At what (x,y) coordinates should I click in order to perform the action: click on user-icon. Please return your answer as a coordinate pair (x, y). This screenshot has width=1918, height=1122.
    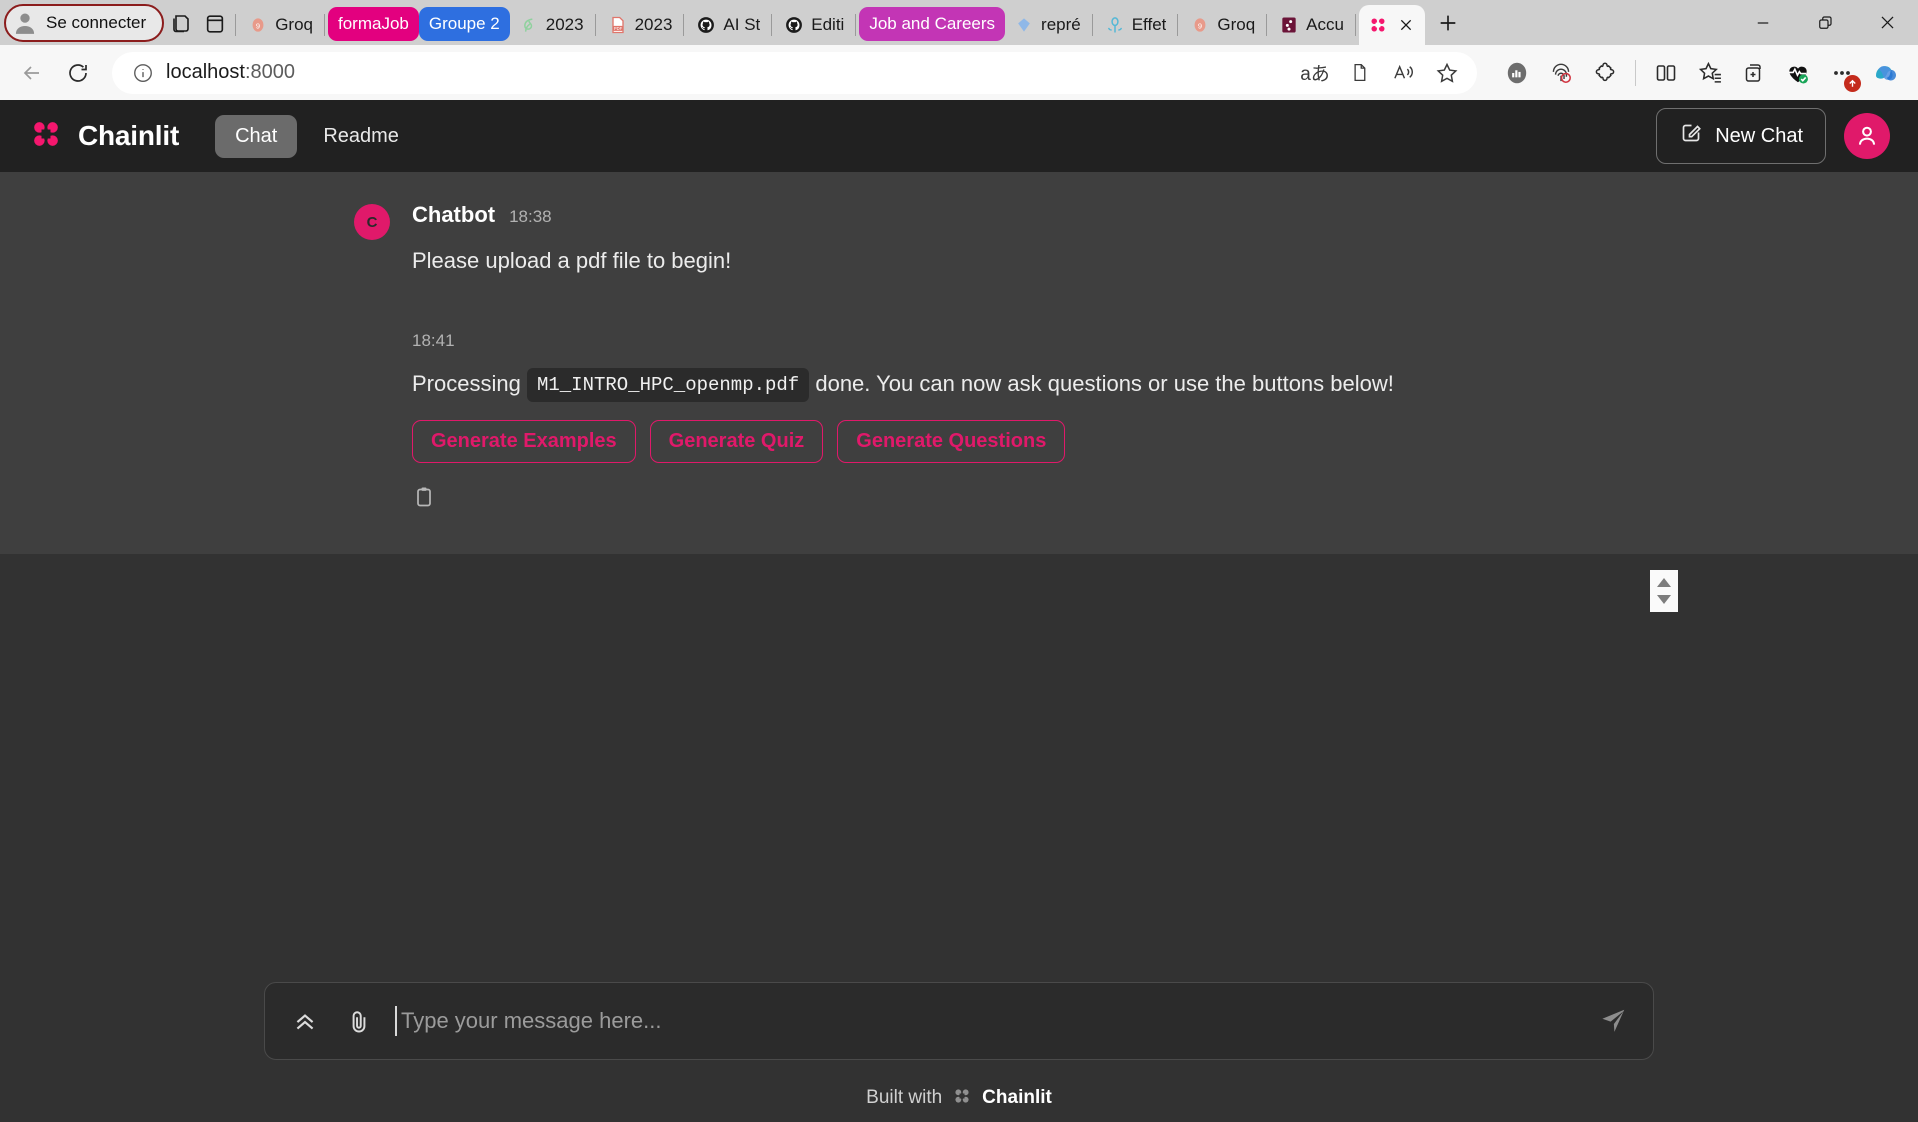
    Looking at the image, I should click on (1867, 135).